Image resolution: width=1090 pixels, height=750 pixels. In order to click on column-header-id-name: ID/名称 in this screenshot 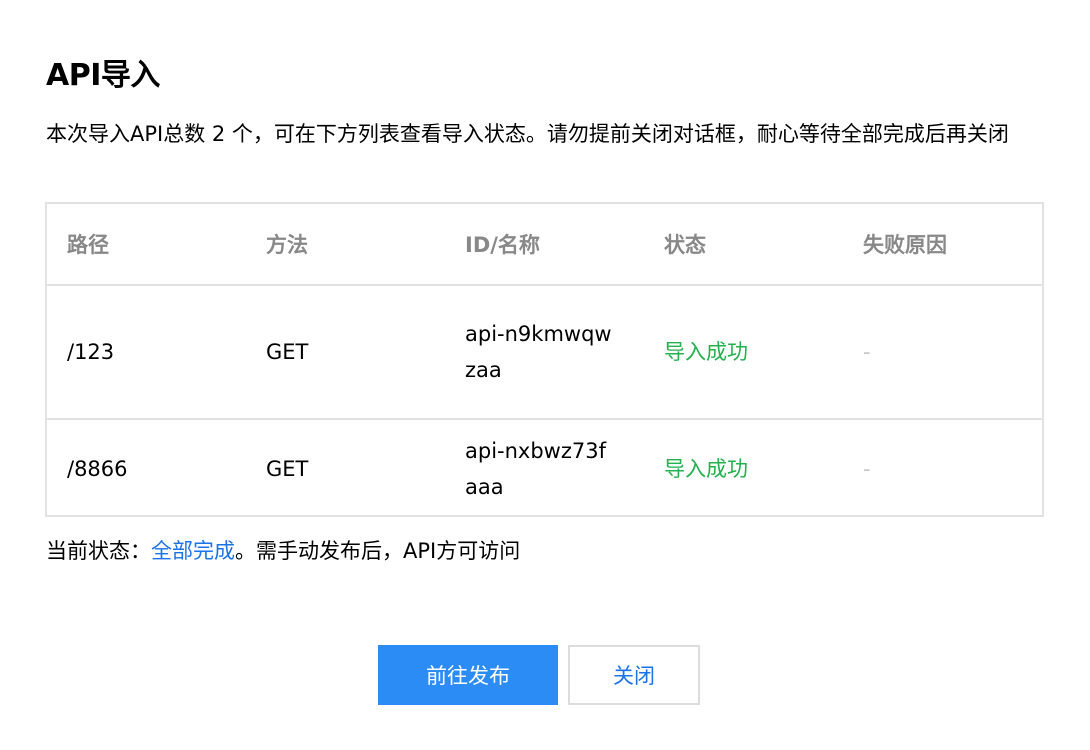, I will do `click(544, 245)`.